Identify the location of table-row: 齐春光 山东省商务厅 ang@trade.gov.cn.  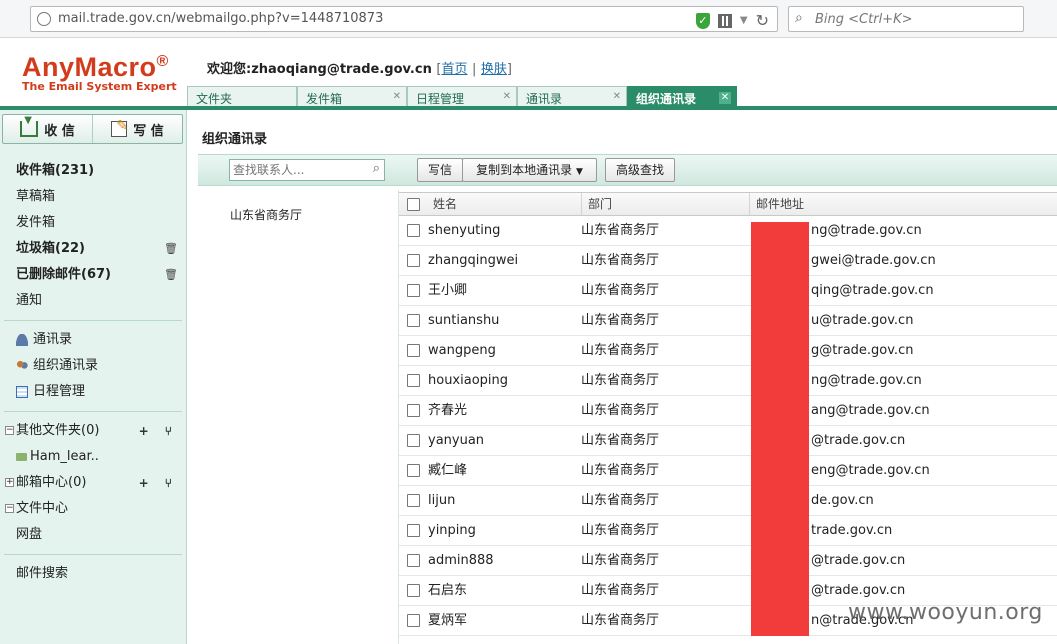
(728, 411).